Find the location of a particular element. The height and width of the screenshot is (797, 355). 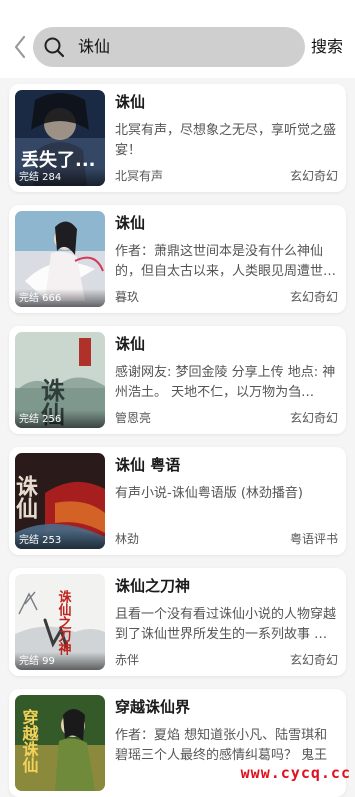

book-cover: 穿越诛仙 is located at coordinates (60, 743).